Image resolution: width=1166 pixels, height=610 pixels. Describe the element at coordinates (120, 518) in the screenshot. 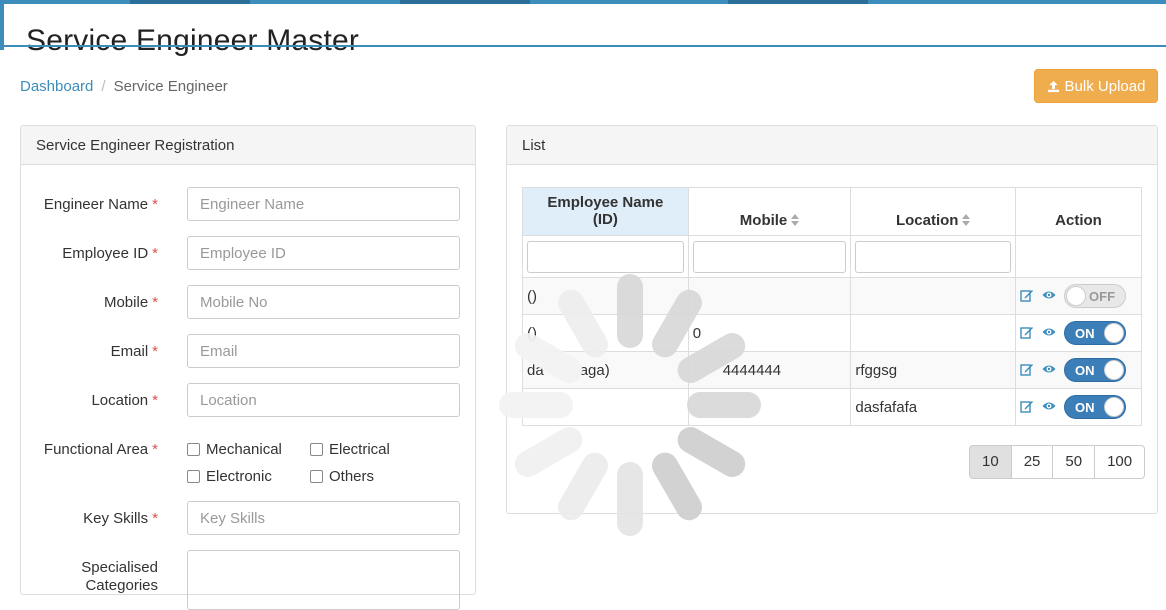

I see `key-skills-label: Key Skills *` at that location.